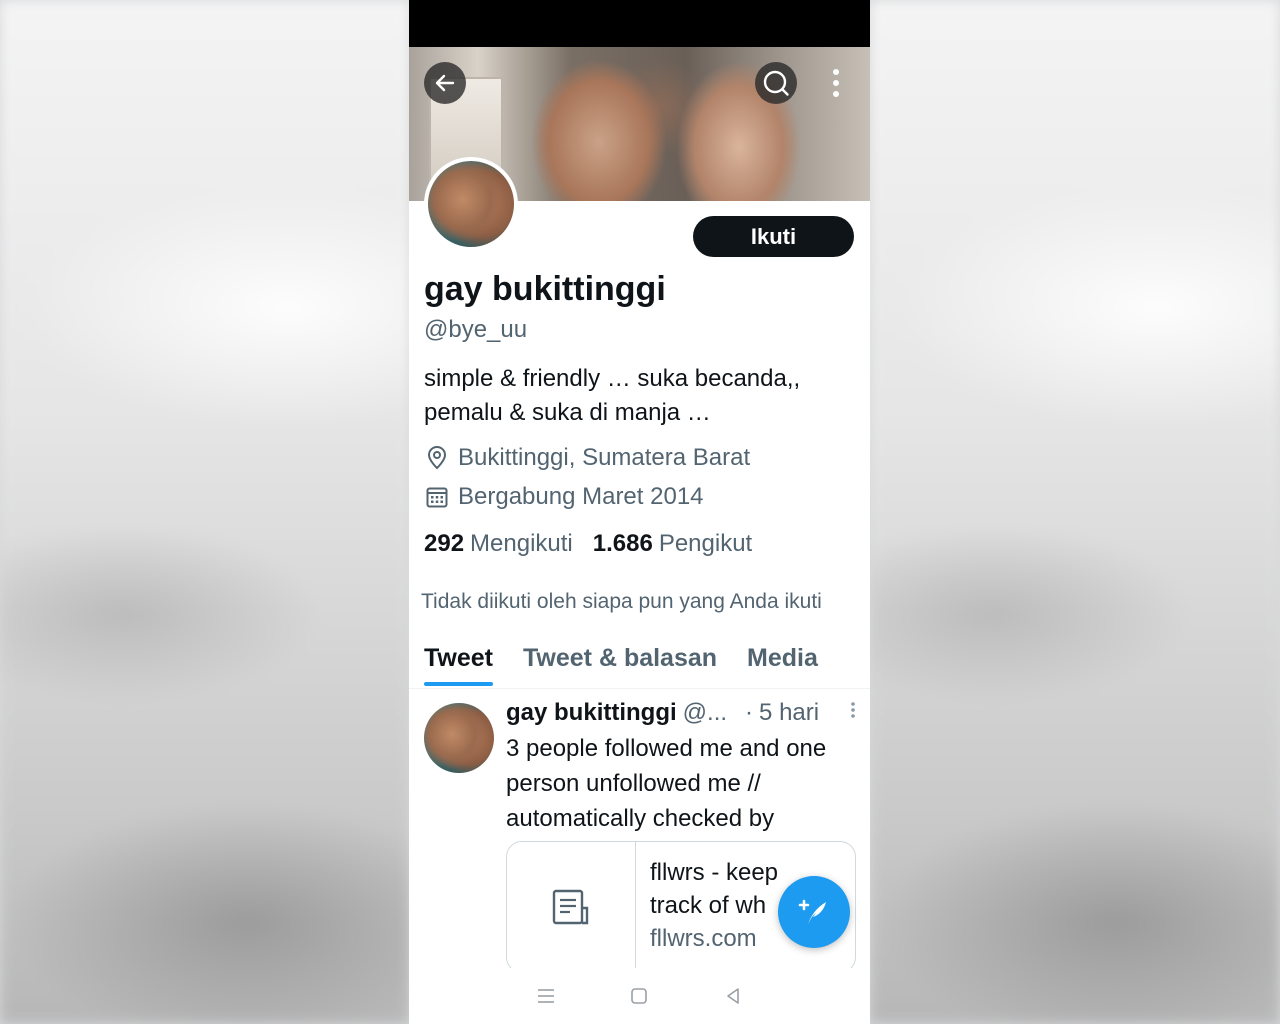  I want to click on compose-tweet-button, so click(814, 912).